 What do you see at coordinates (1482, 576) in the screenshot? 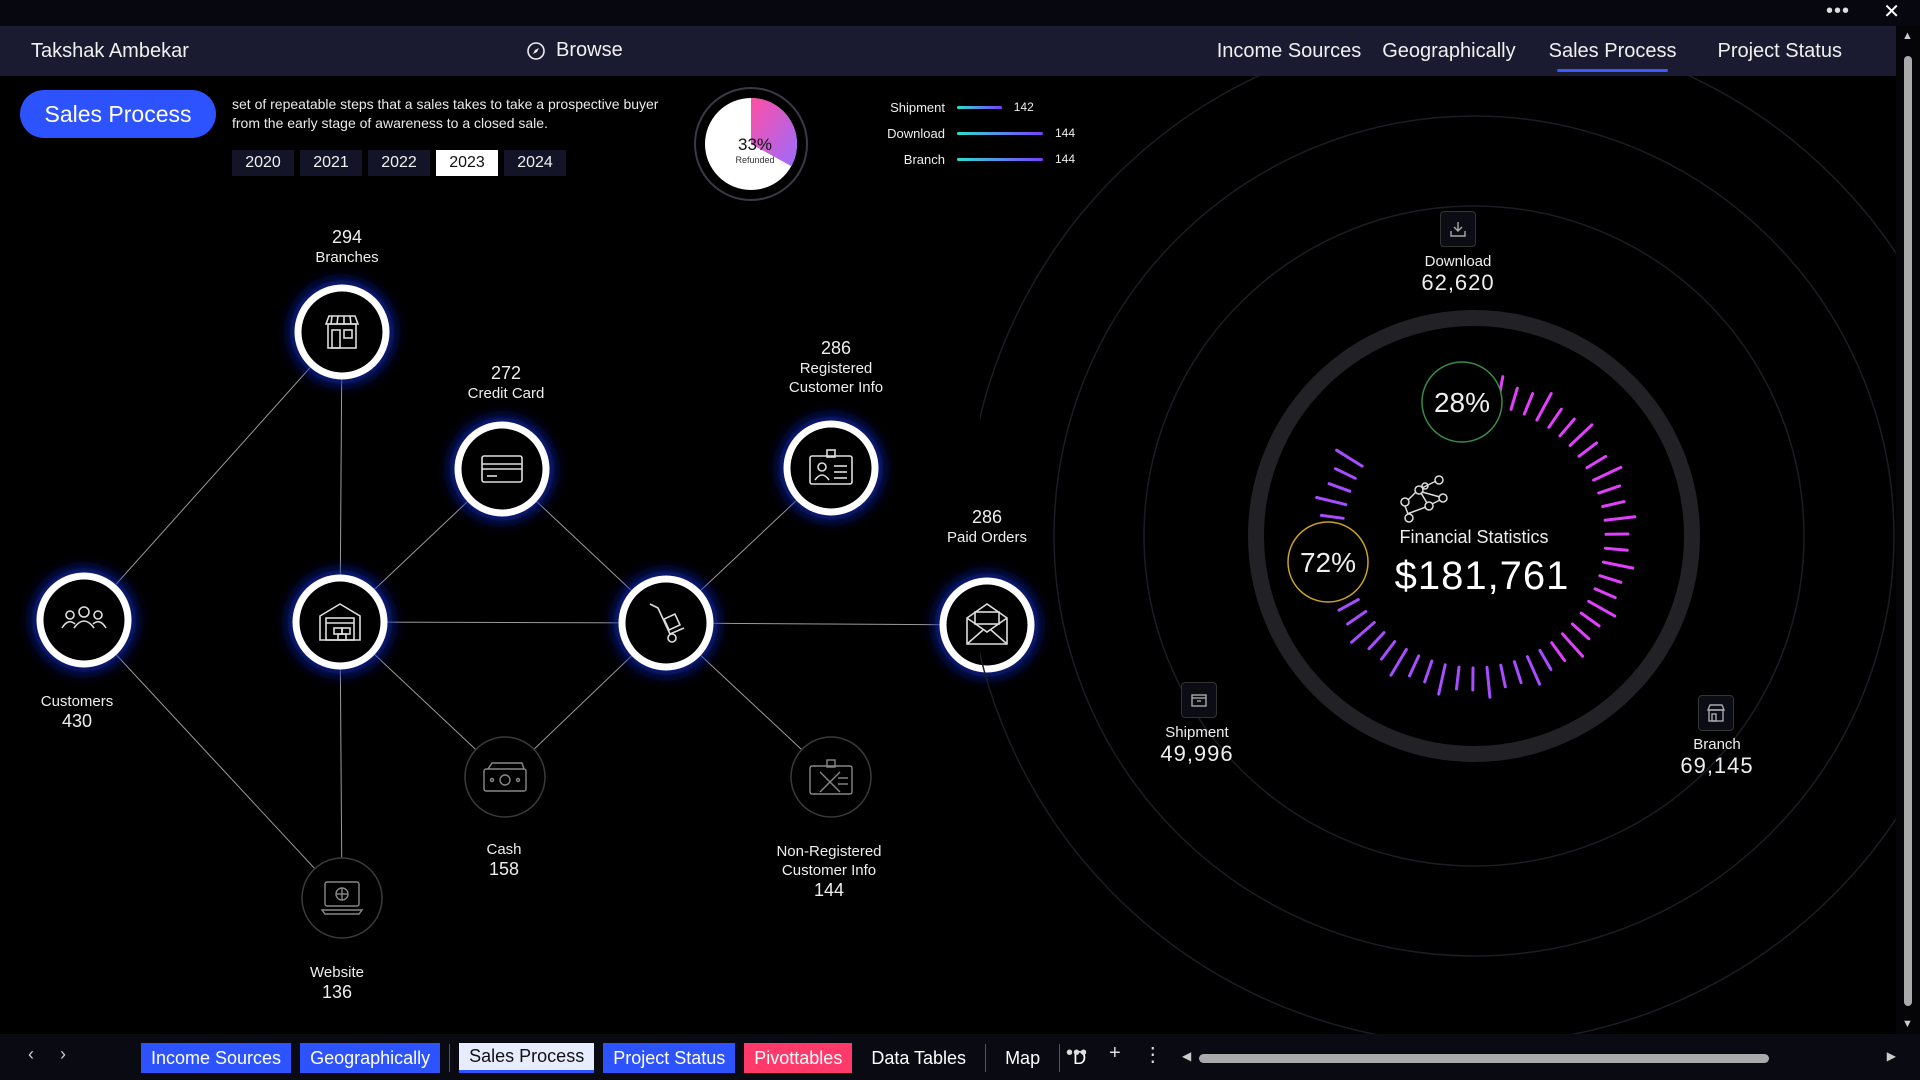
I see `financial-total: $181,761` at bounding box center [1482, 576].